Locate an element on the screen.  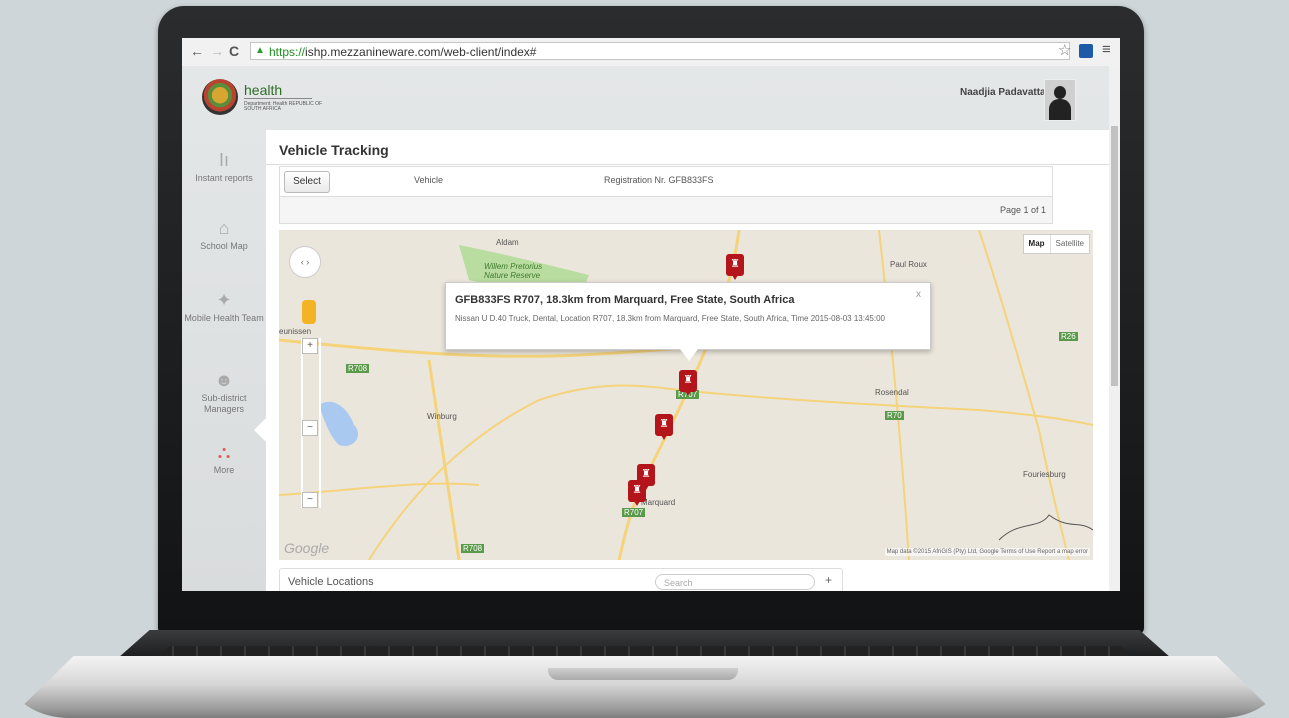
pan-control: ‹ › is located at coordinates (305, 262).